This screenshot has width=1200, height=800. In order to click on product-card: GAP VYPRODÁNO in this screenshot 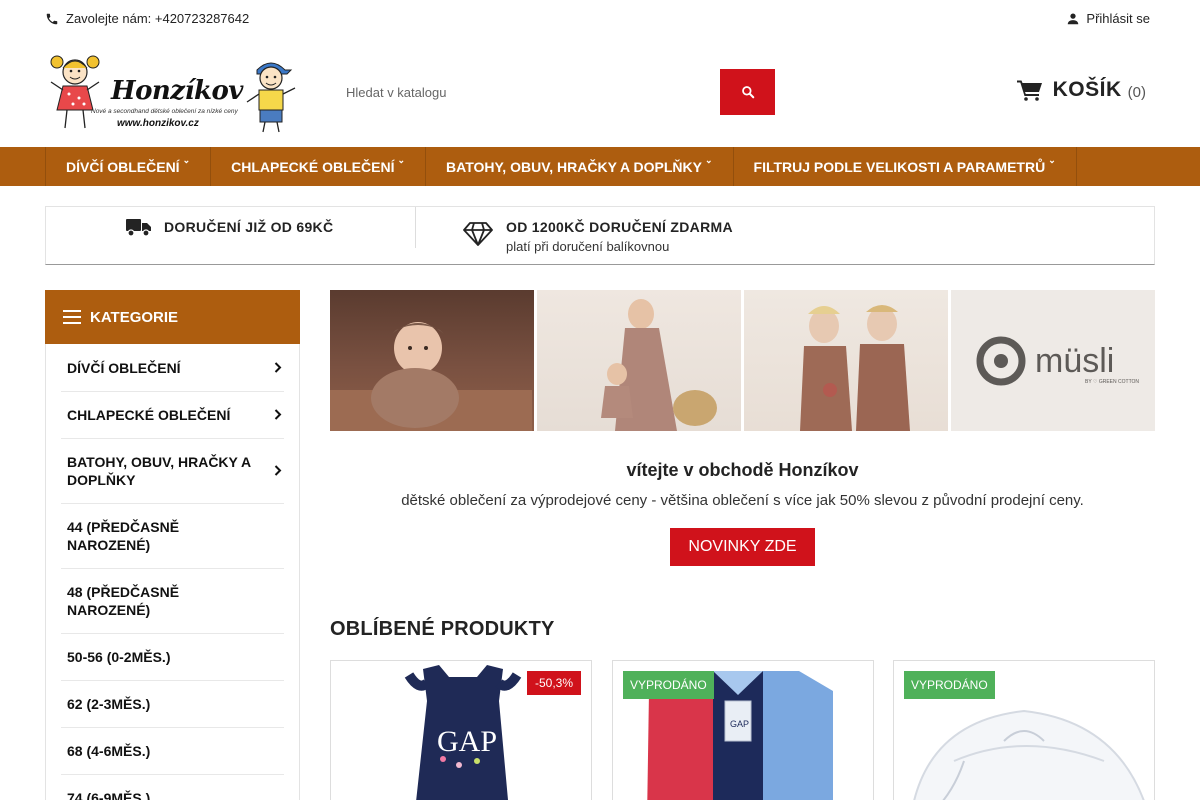, I will do `click(743, 730)`.